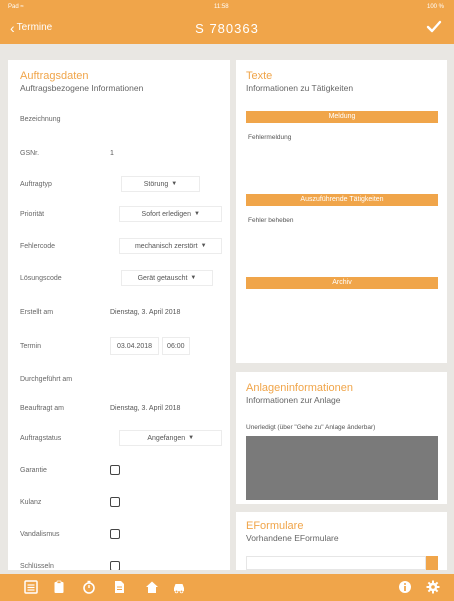 Image resolution: width=454 pixels, height=601 pixels. Describe the element at coordinates (166, 438) in the screenshot. I see `select-value: Angefangen` at that location.